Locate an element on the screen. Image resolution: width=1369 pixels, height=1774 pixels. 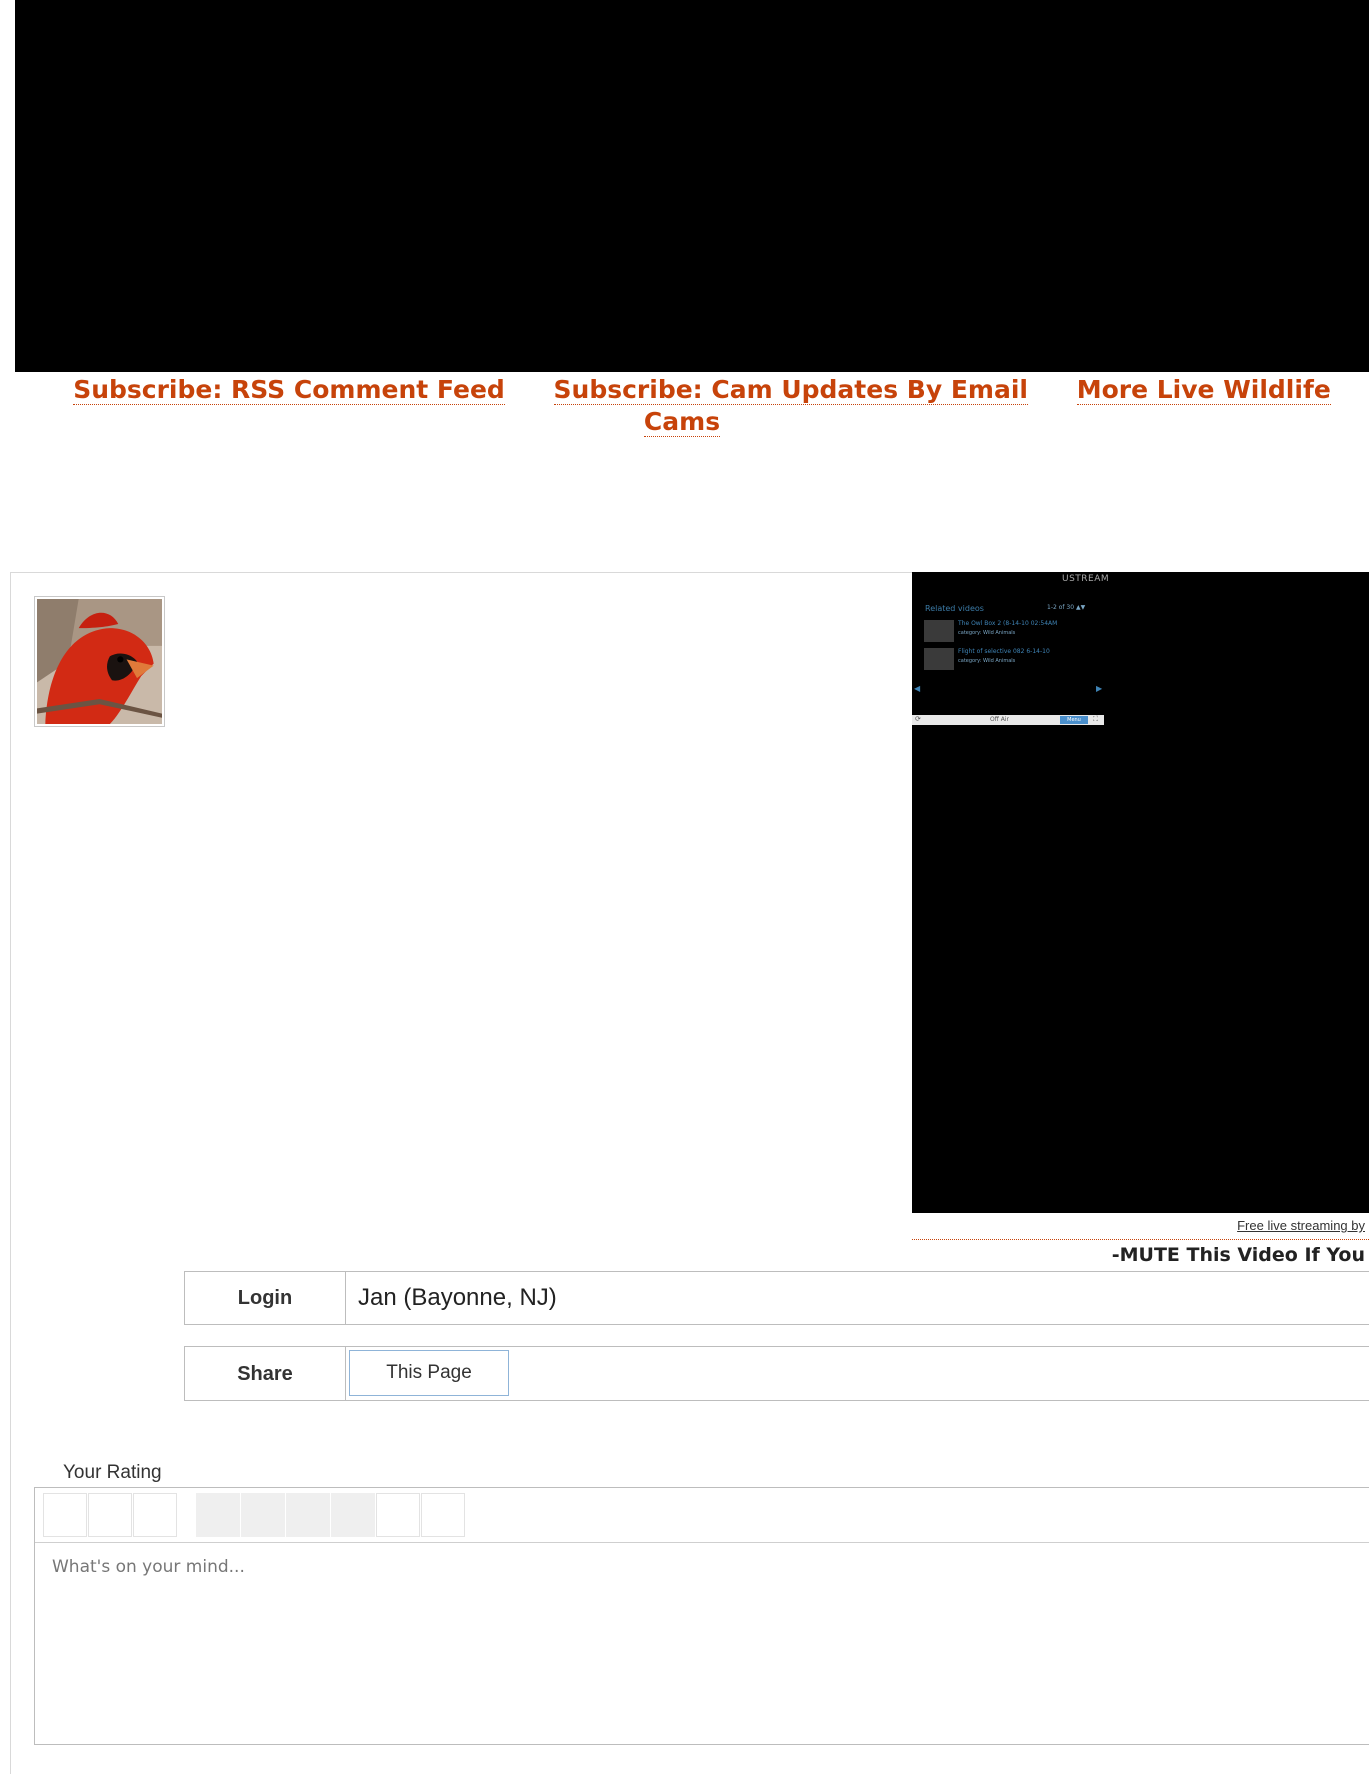
player-status: Off Air is located at coordinates (1000, 719).